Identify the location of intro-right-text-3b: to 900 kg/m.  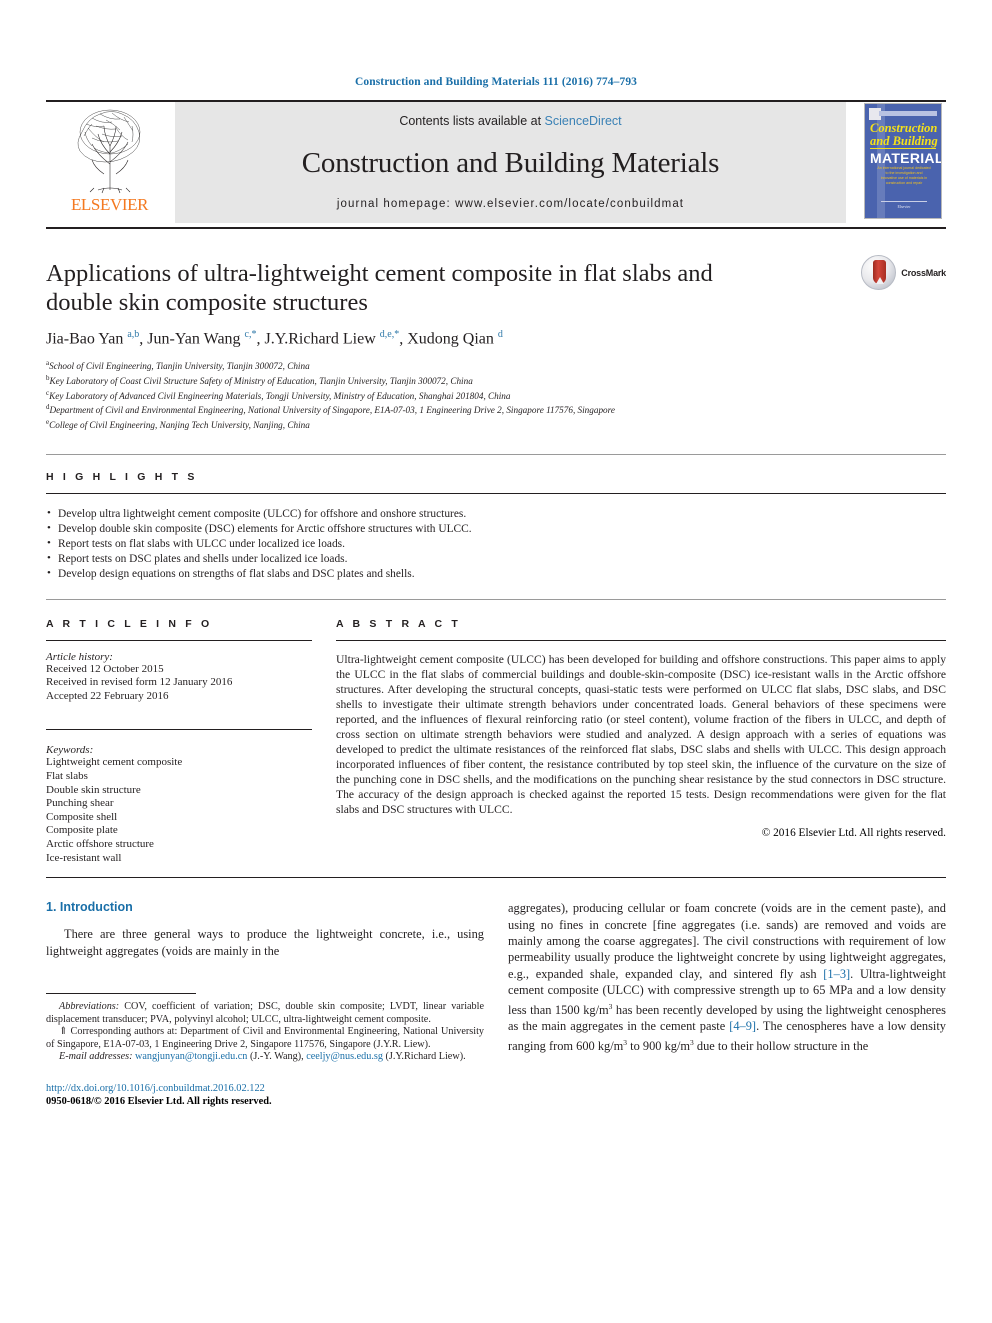
(659, 1045).